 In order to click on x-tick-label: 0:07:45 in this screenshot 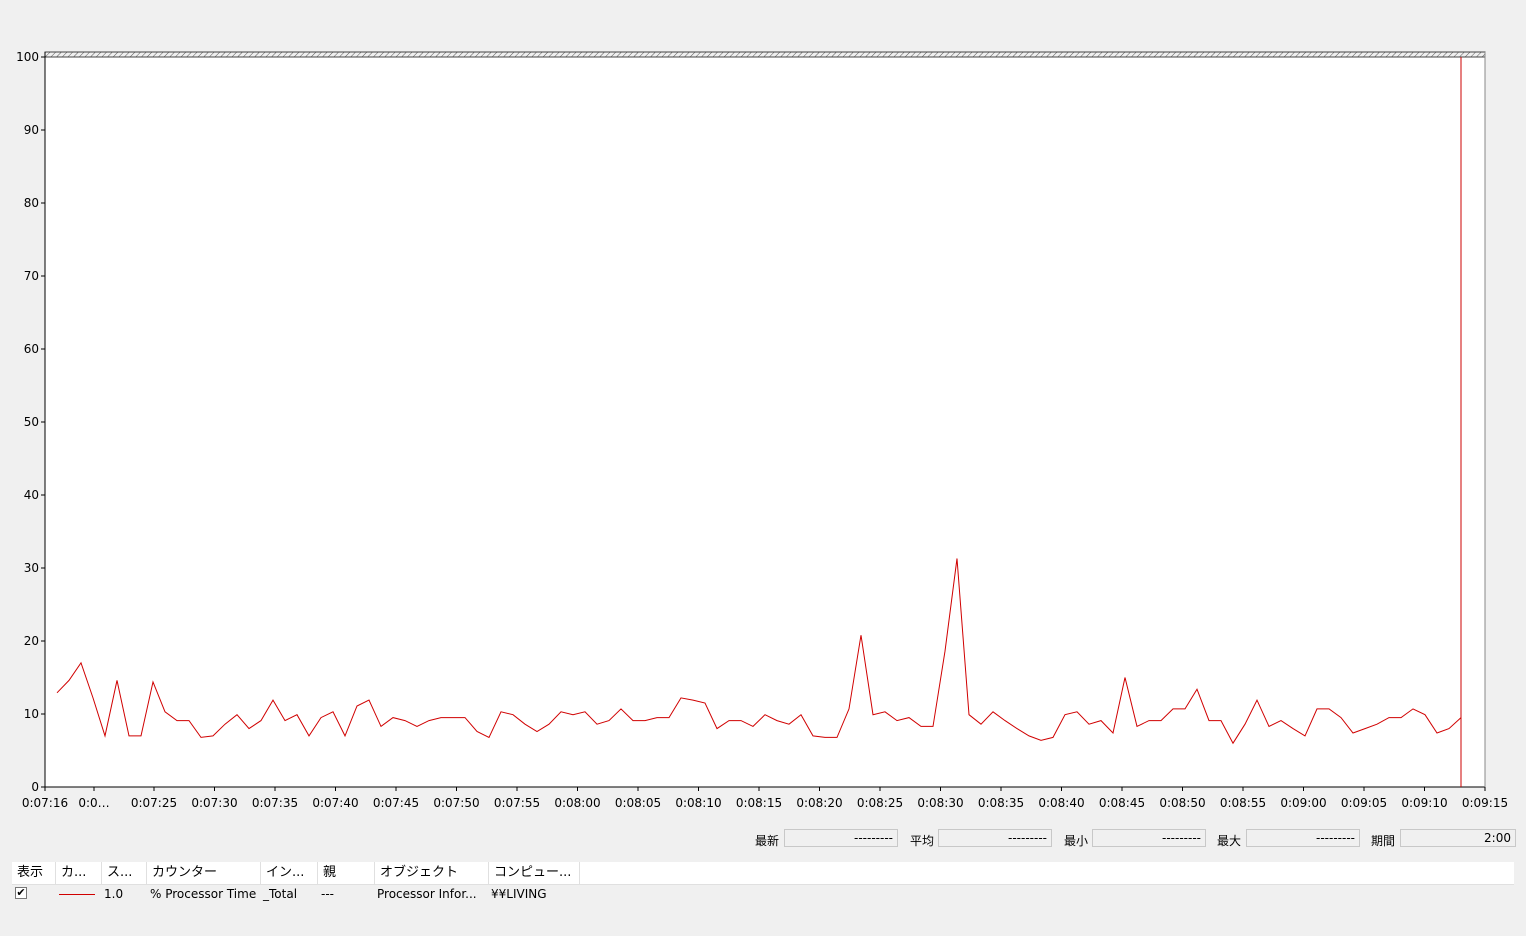, I will do `click(396, 803)`.